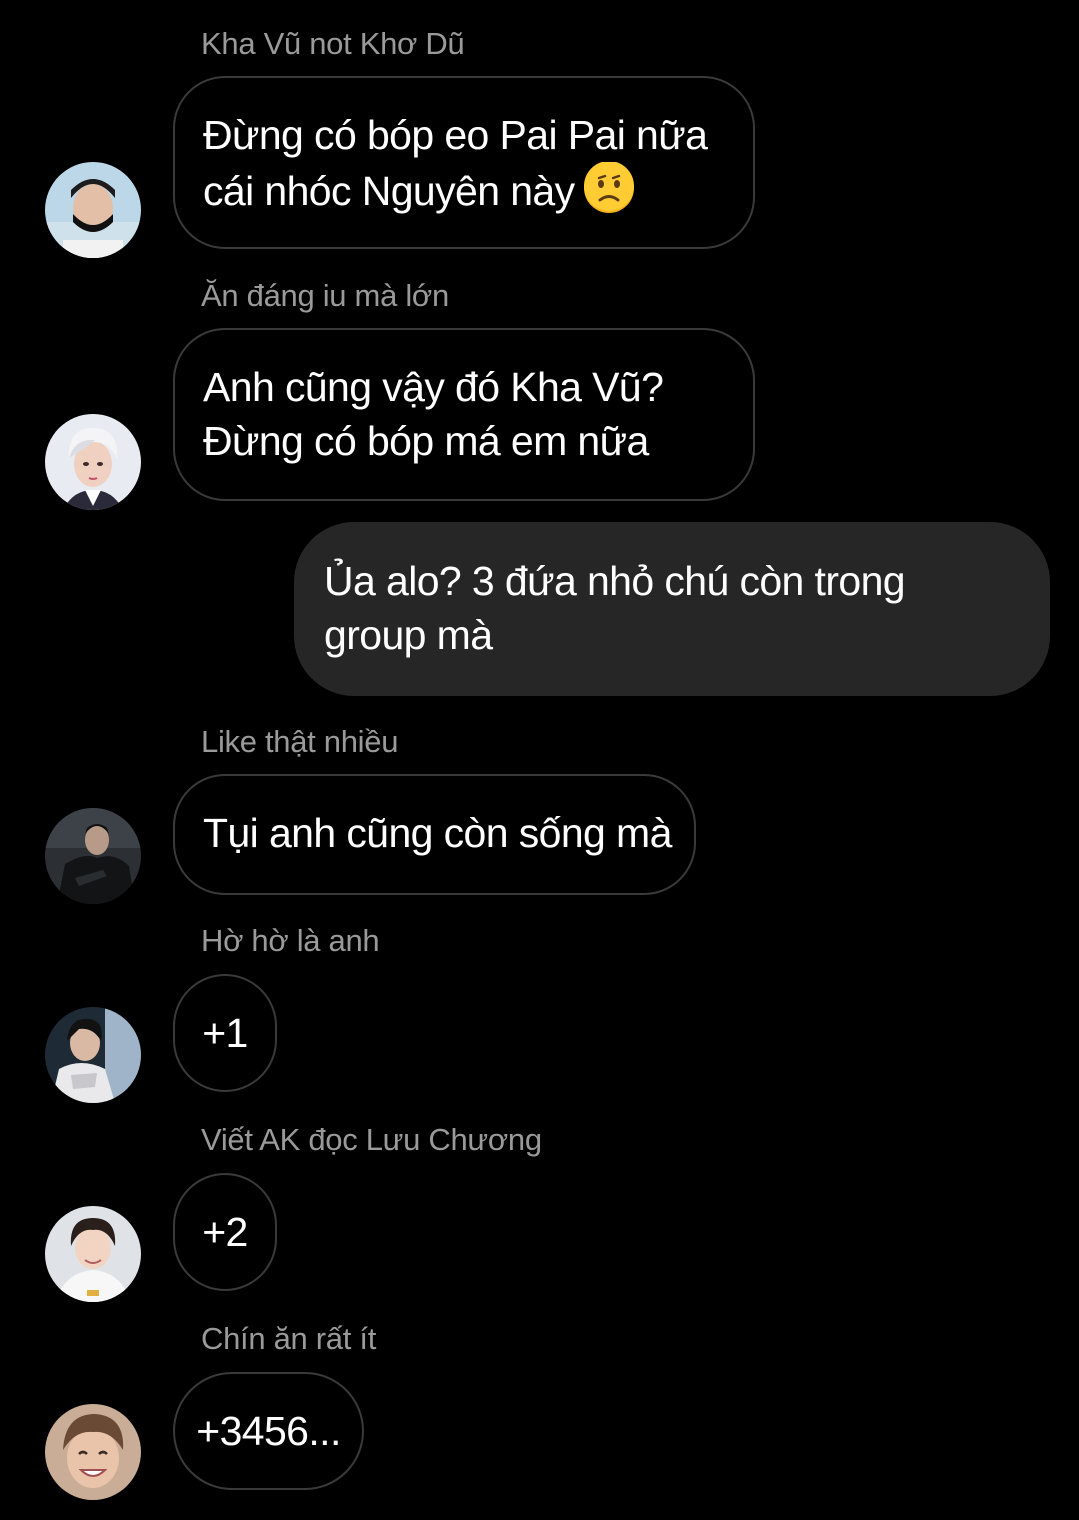 Image resolution: width=1079 pixels, height=1520 pixels. I want to click on message-text: Tụi anh cũng còn sống mà, so click(437, 833).